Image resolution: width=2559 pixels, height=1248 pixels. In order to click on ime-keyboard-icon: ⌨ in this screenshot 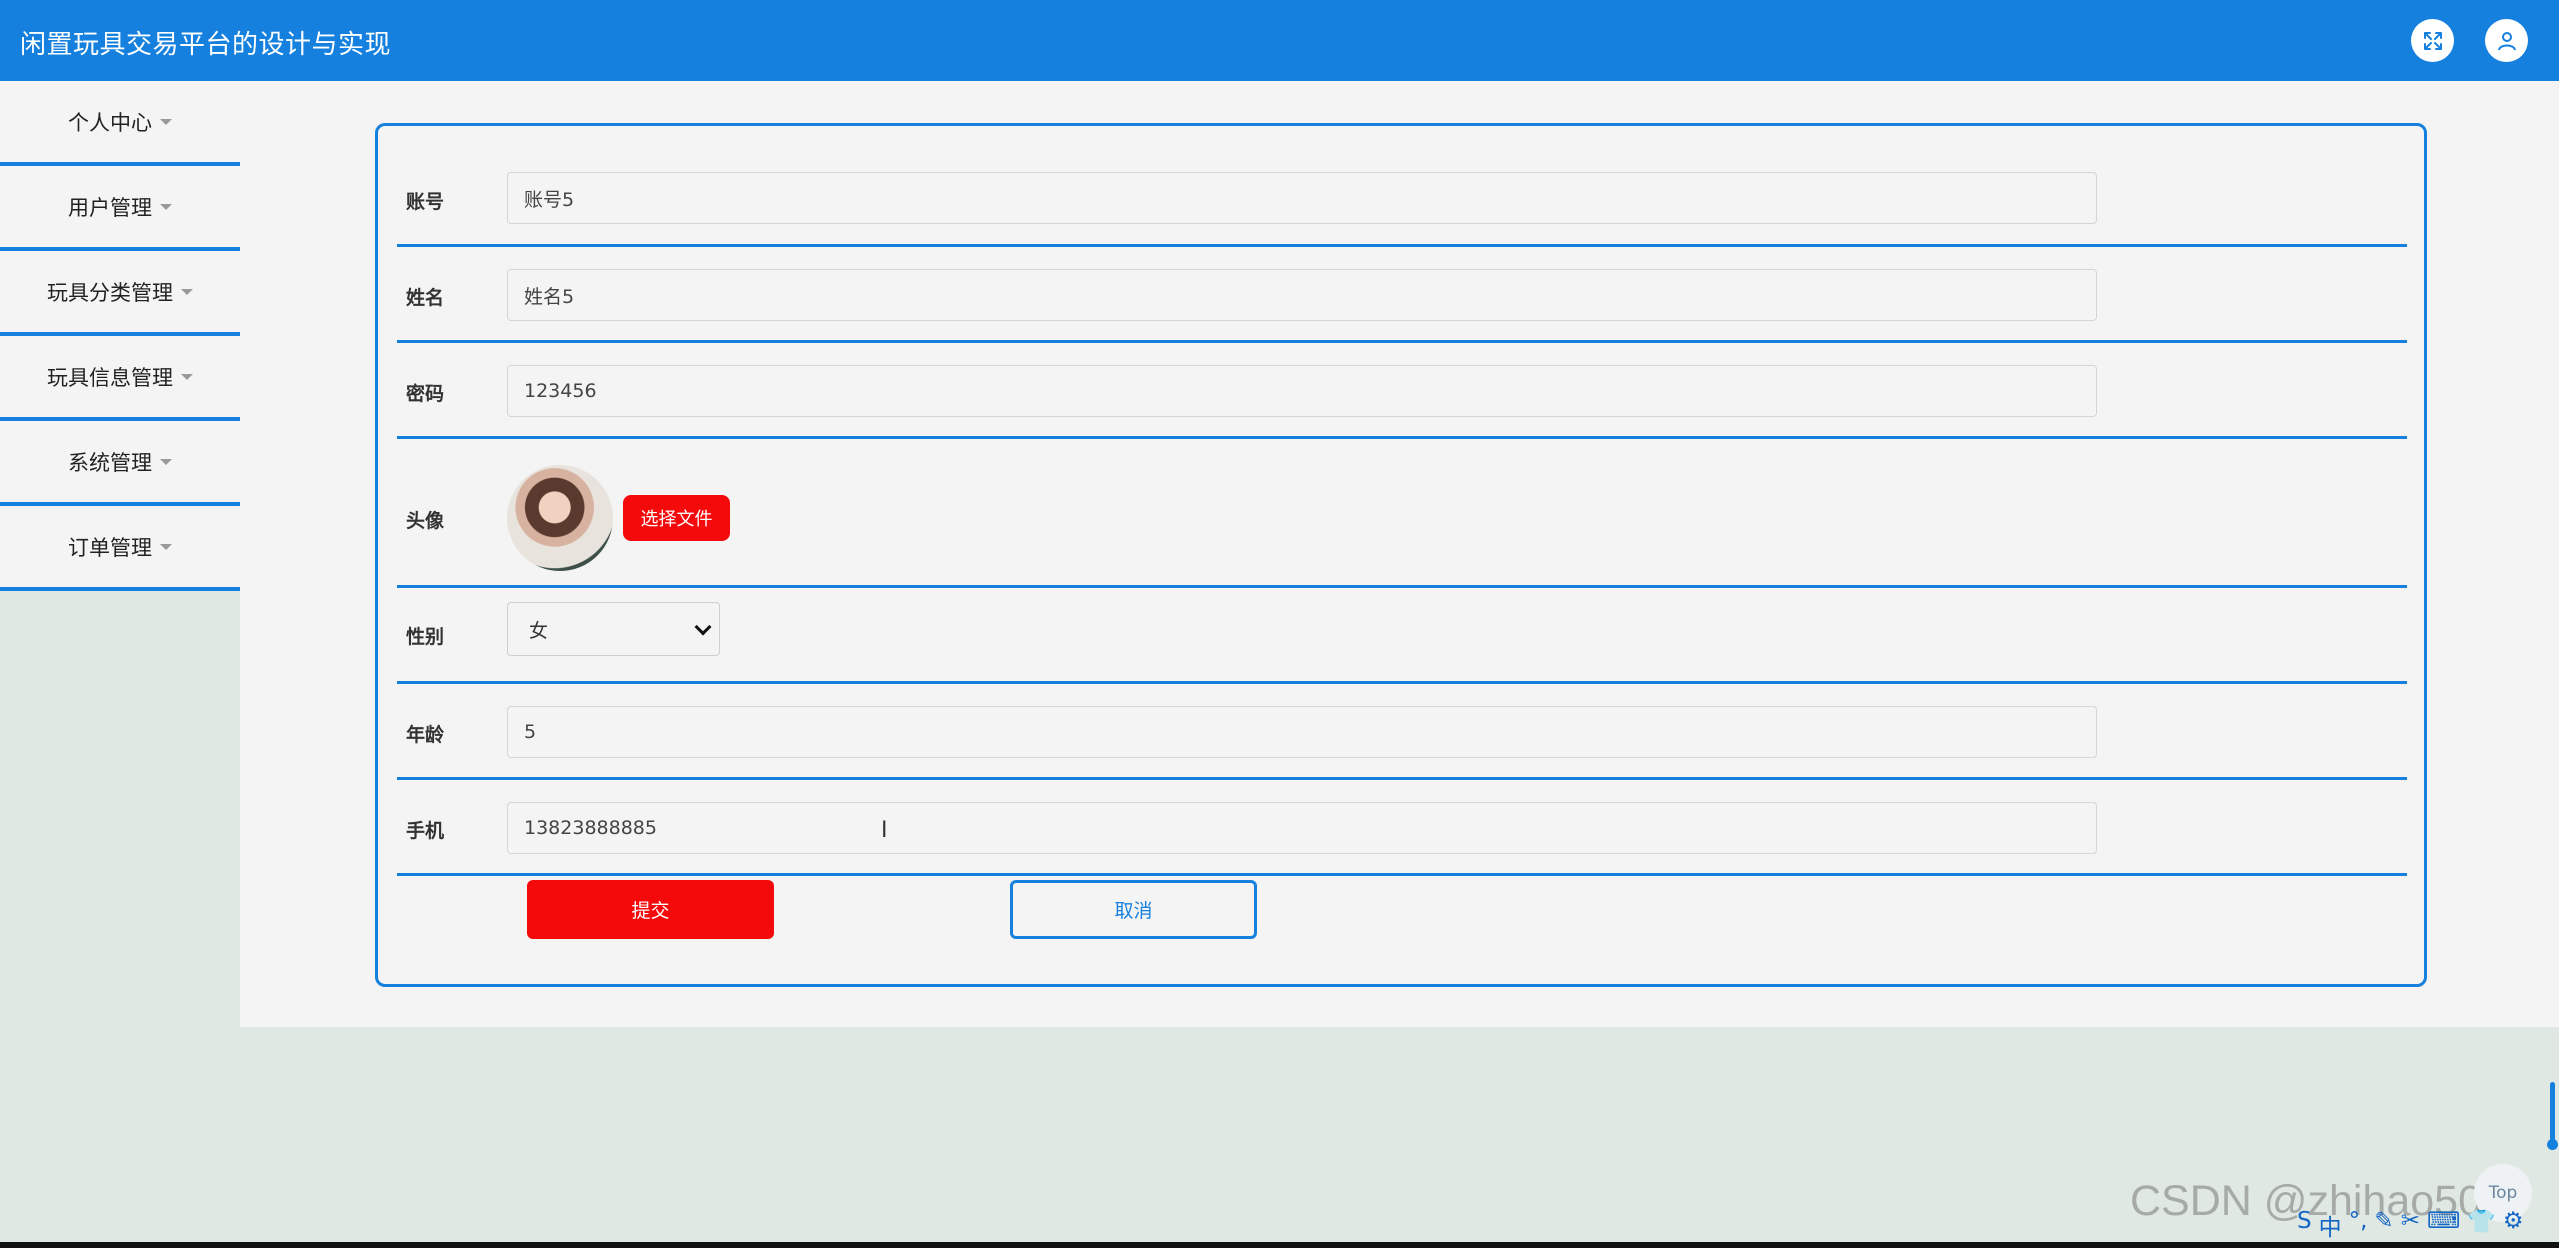, I will do `click(2443, 1225)`.